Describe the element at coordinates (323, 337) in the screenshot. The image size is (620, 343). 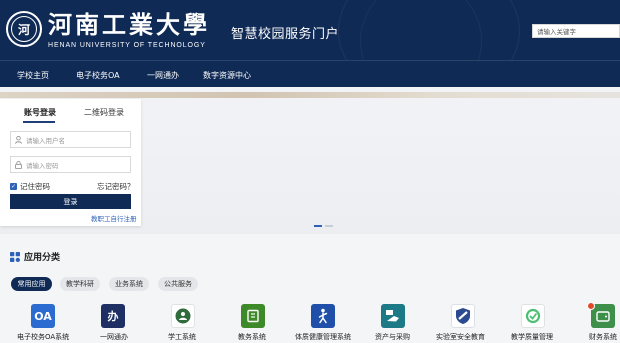
I see `app-label-fitness: 体质健康管理系统` at that location.